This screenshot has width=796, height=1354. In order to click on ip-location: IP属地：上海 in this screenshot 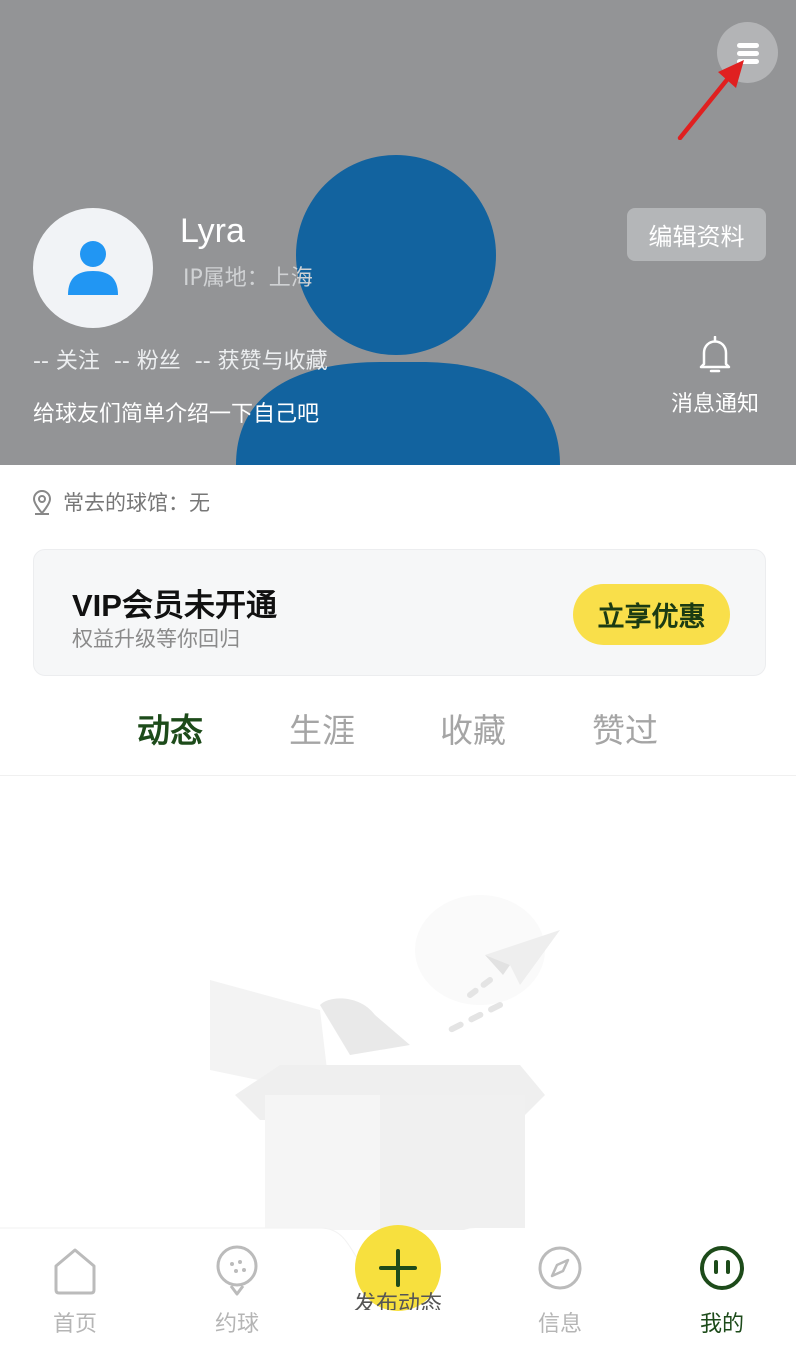, I will do `click(248, 278)`.